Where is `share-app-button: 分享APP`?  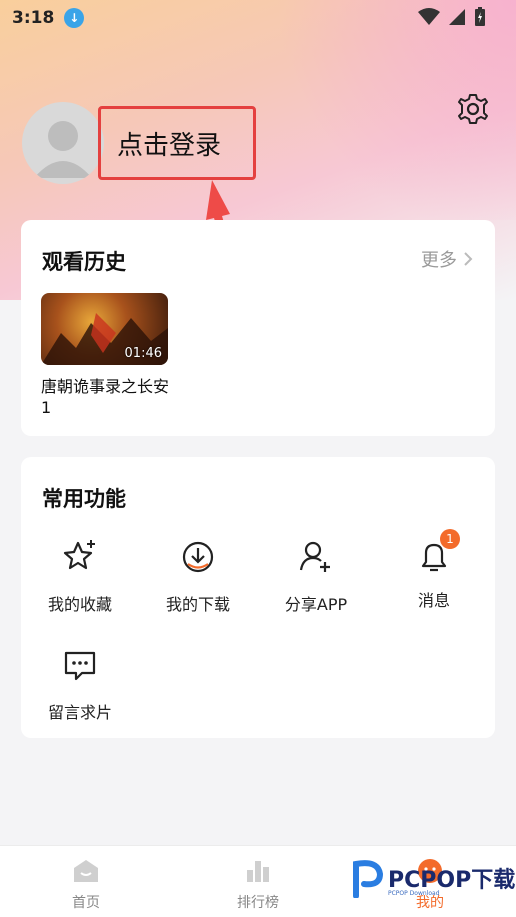
share-app-button: 分享APP is located at coordinates (316, 576).